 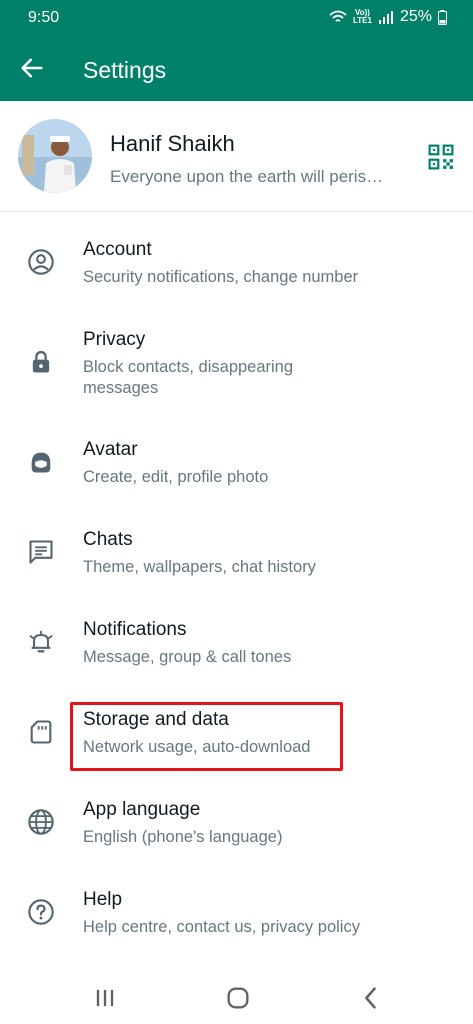 I want to click on settings-item-subtitle: Security notifications, change number, so click(x=221, y=277).